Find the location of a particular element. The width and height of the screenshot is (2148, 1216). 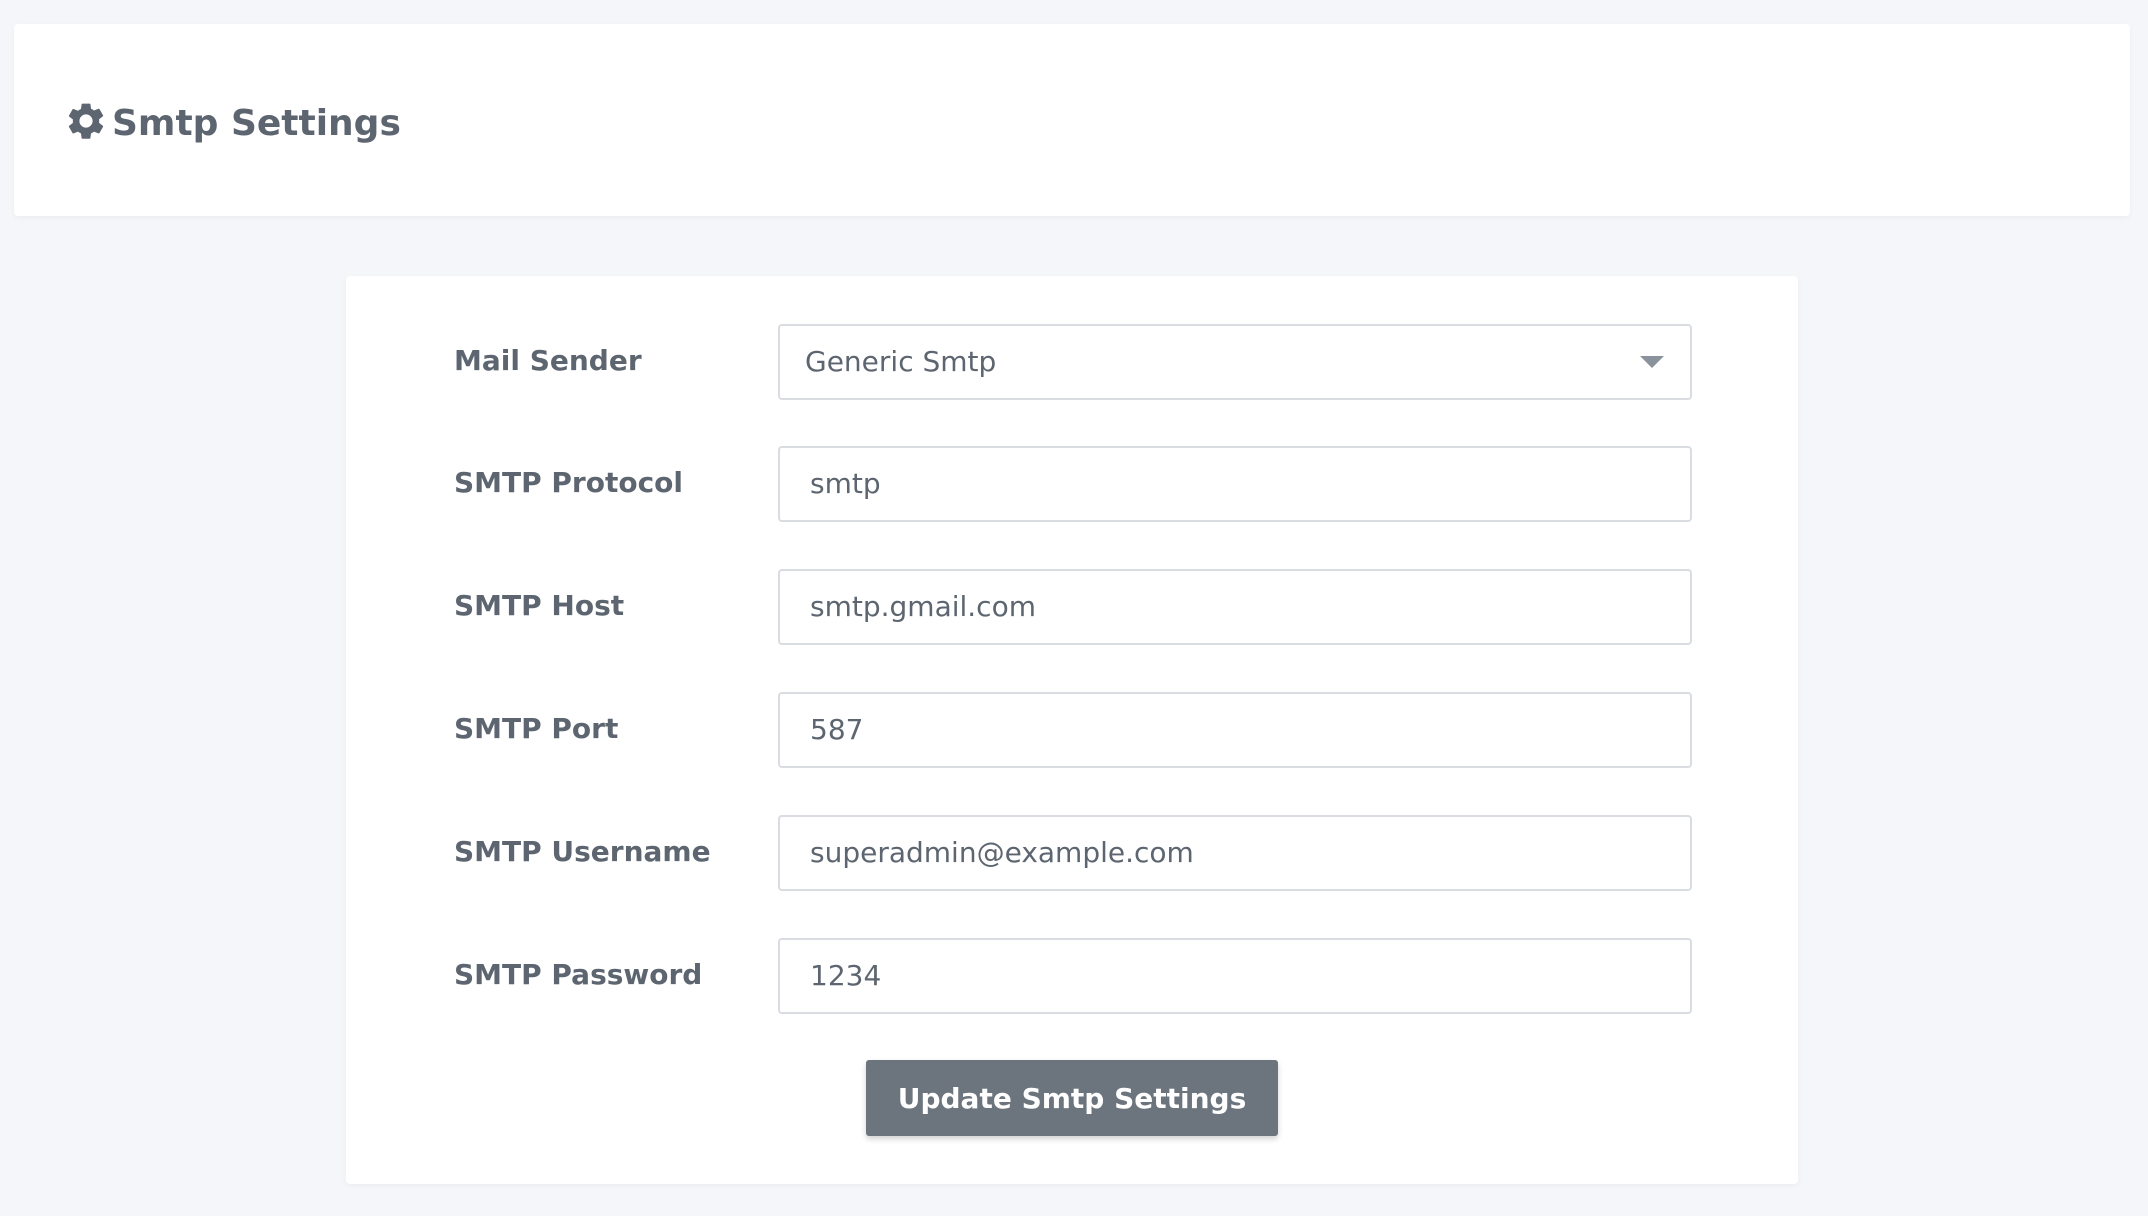

smtp-username-field-wrapper is located at coordinates (1235, 853).